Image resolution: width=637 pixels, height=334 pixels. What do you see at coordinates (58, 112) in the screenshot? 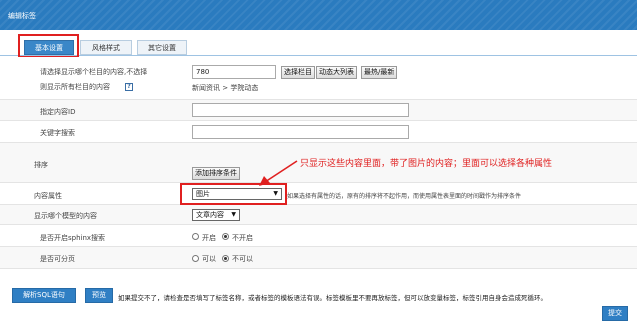
I see `content-id-label: 指定内容ID` at bounding box center [58, 112].